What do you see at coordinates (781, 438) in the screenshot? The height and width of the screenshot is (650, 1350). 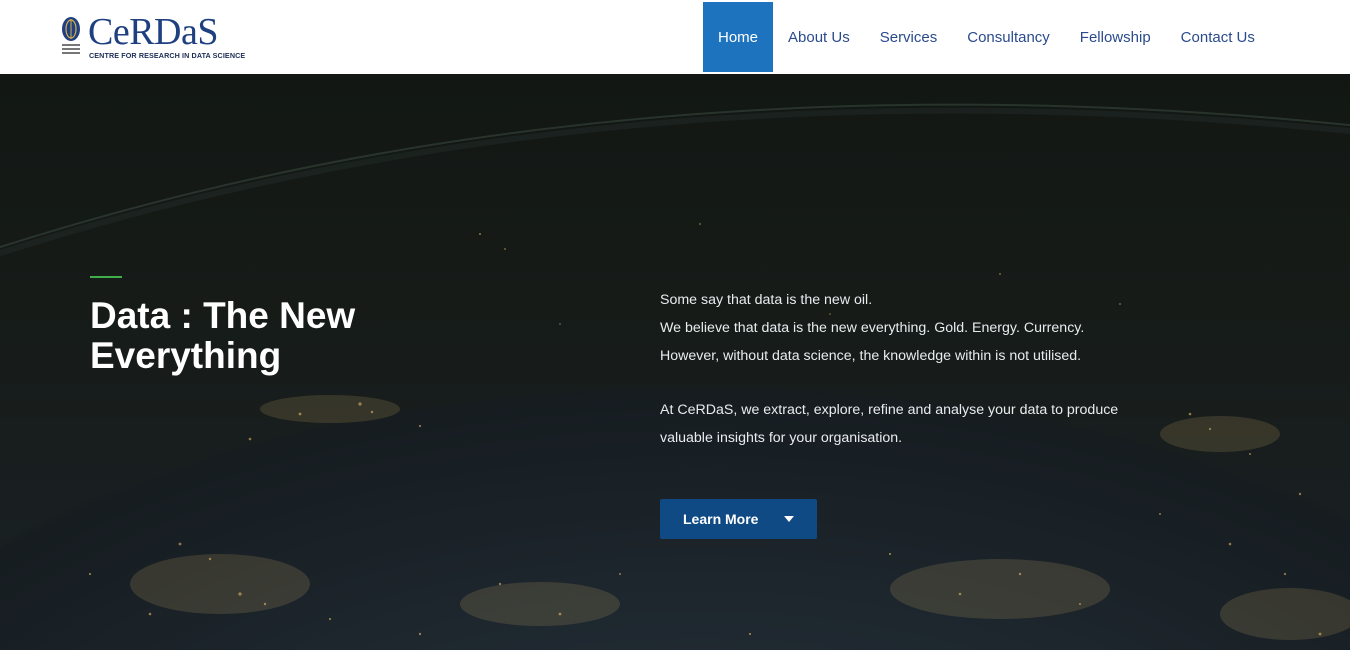 I see `hero-line: valuable insights for your organisation.` at bounding box center [781, 438].